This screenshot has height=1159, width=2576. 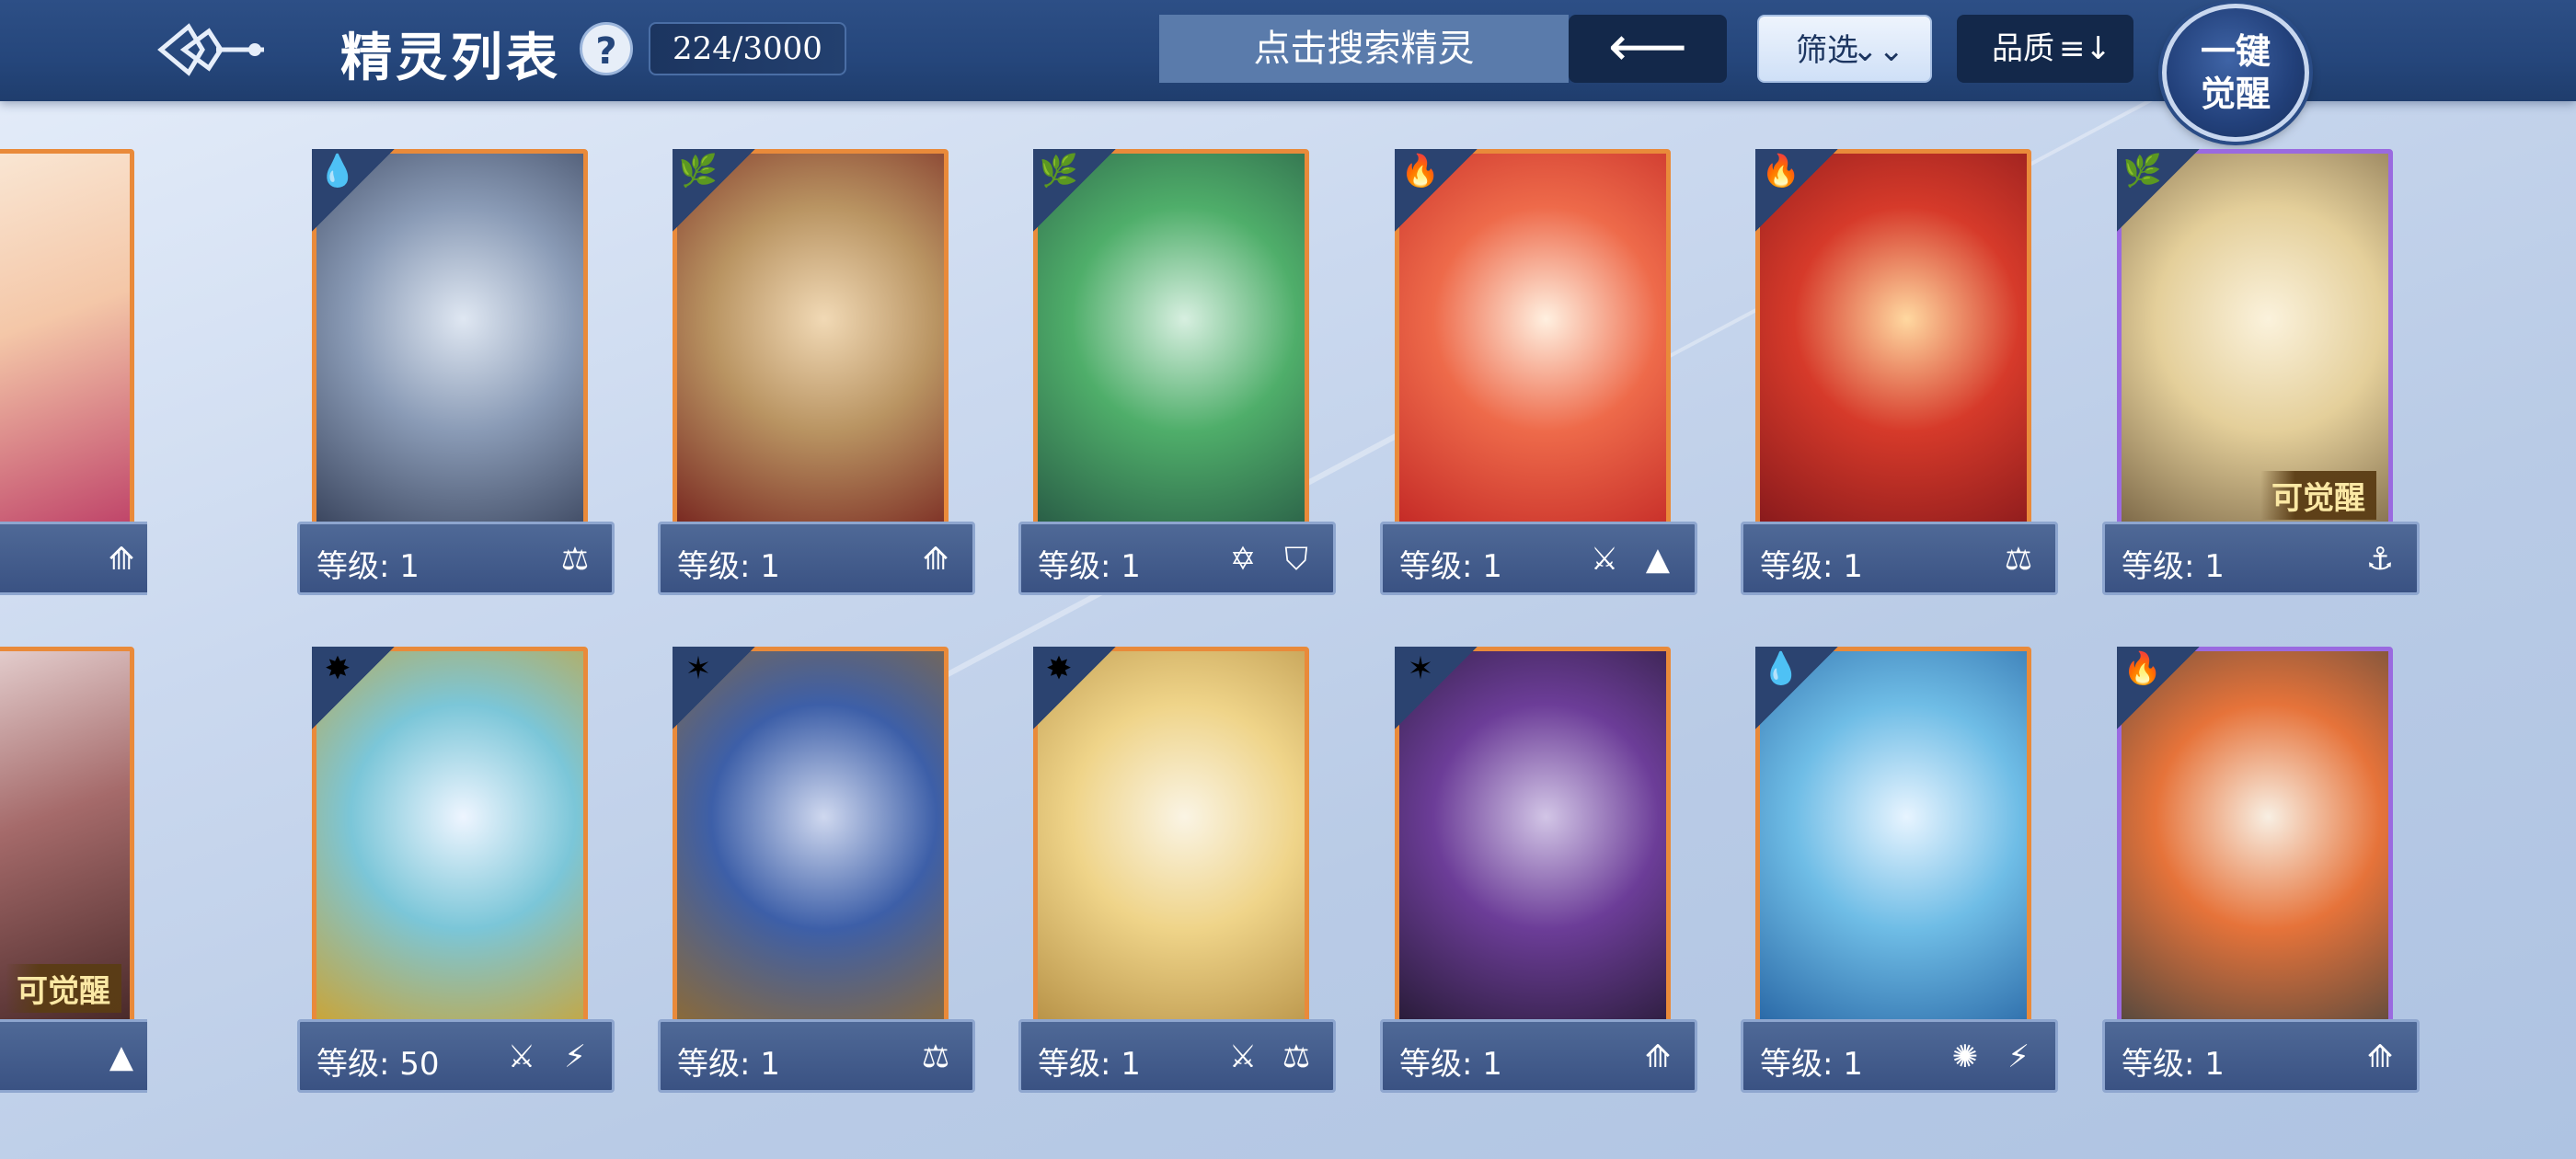 What do you see at coordinates (2085, 48) in the screenshot?
I see `sort-icon: ≡↓` at bounding box center [2085, 48].